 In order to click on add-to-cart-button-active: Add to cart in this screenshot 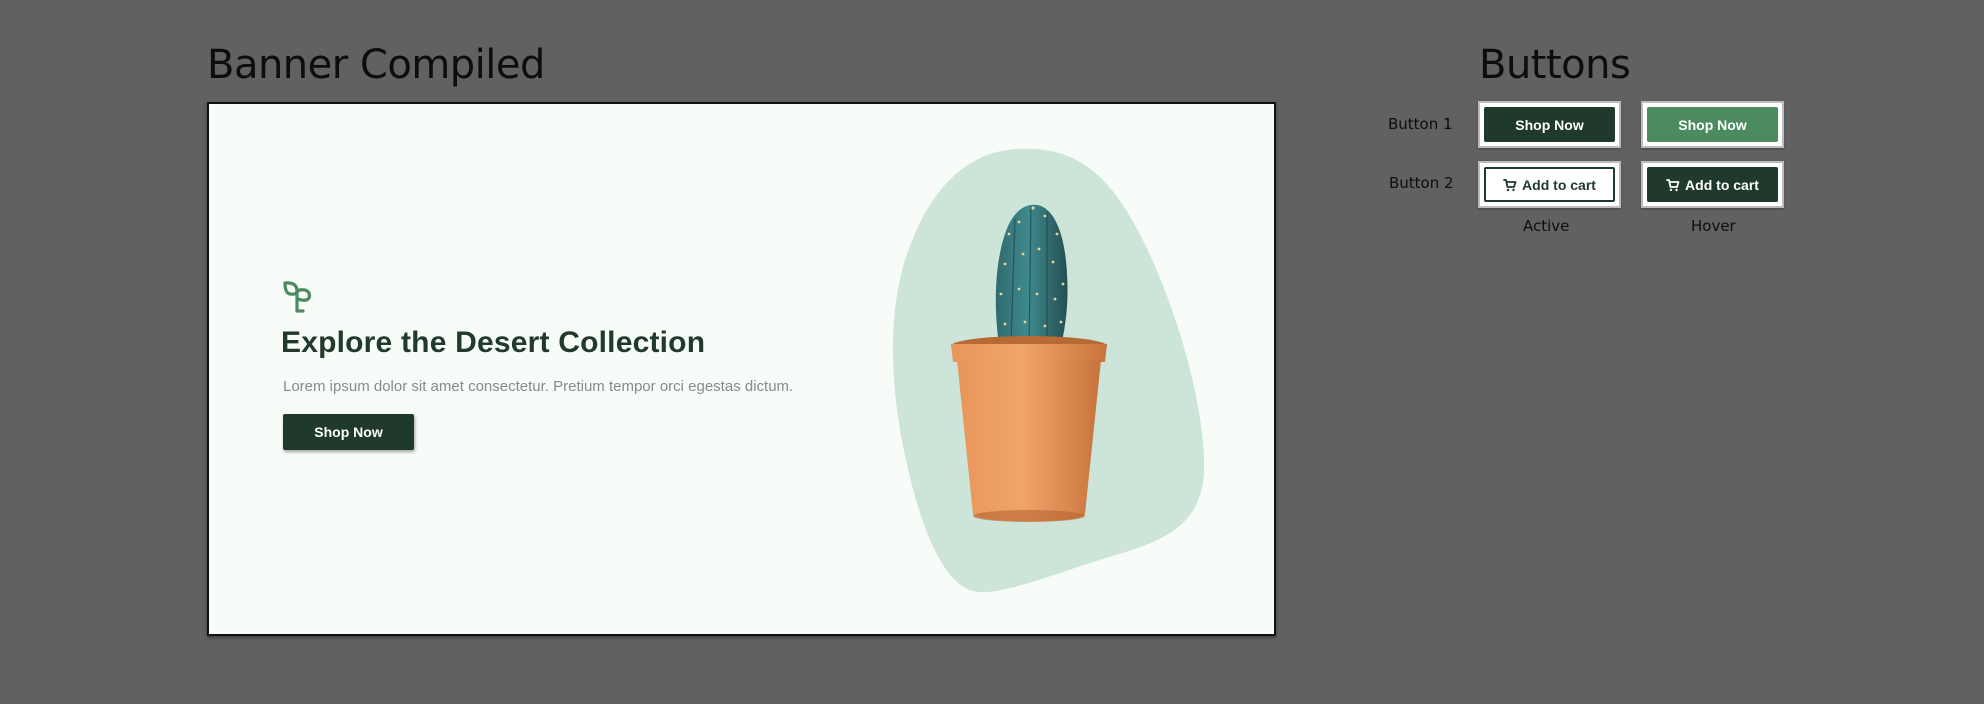, I will do `click(1549, 184)`.